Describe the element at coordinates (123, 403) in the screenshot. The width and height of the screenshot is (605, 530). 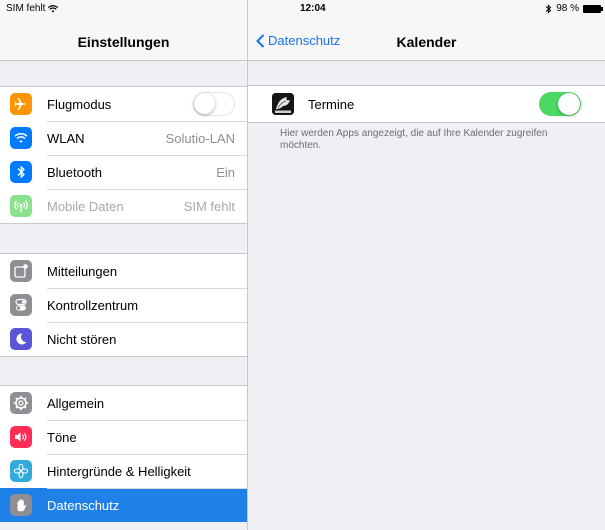
I see `sidebar-item-allgemein: Allgemein` at that location.